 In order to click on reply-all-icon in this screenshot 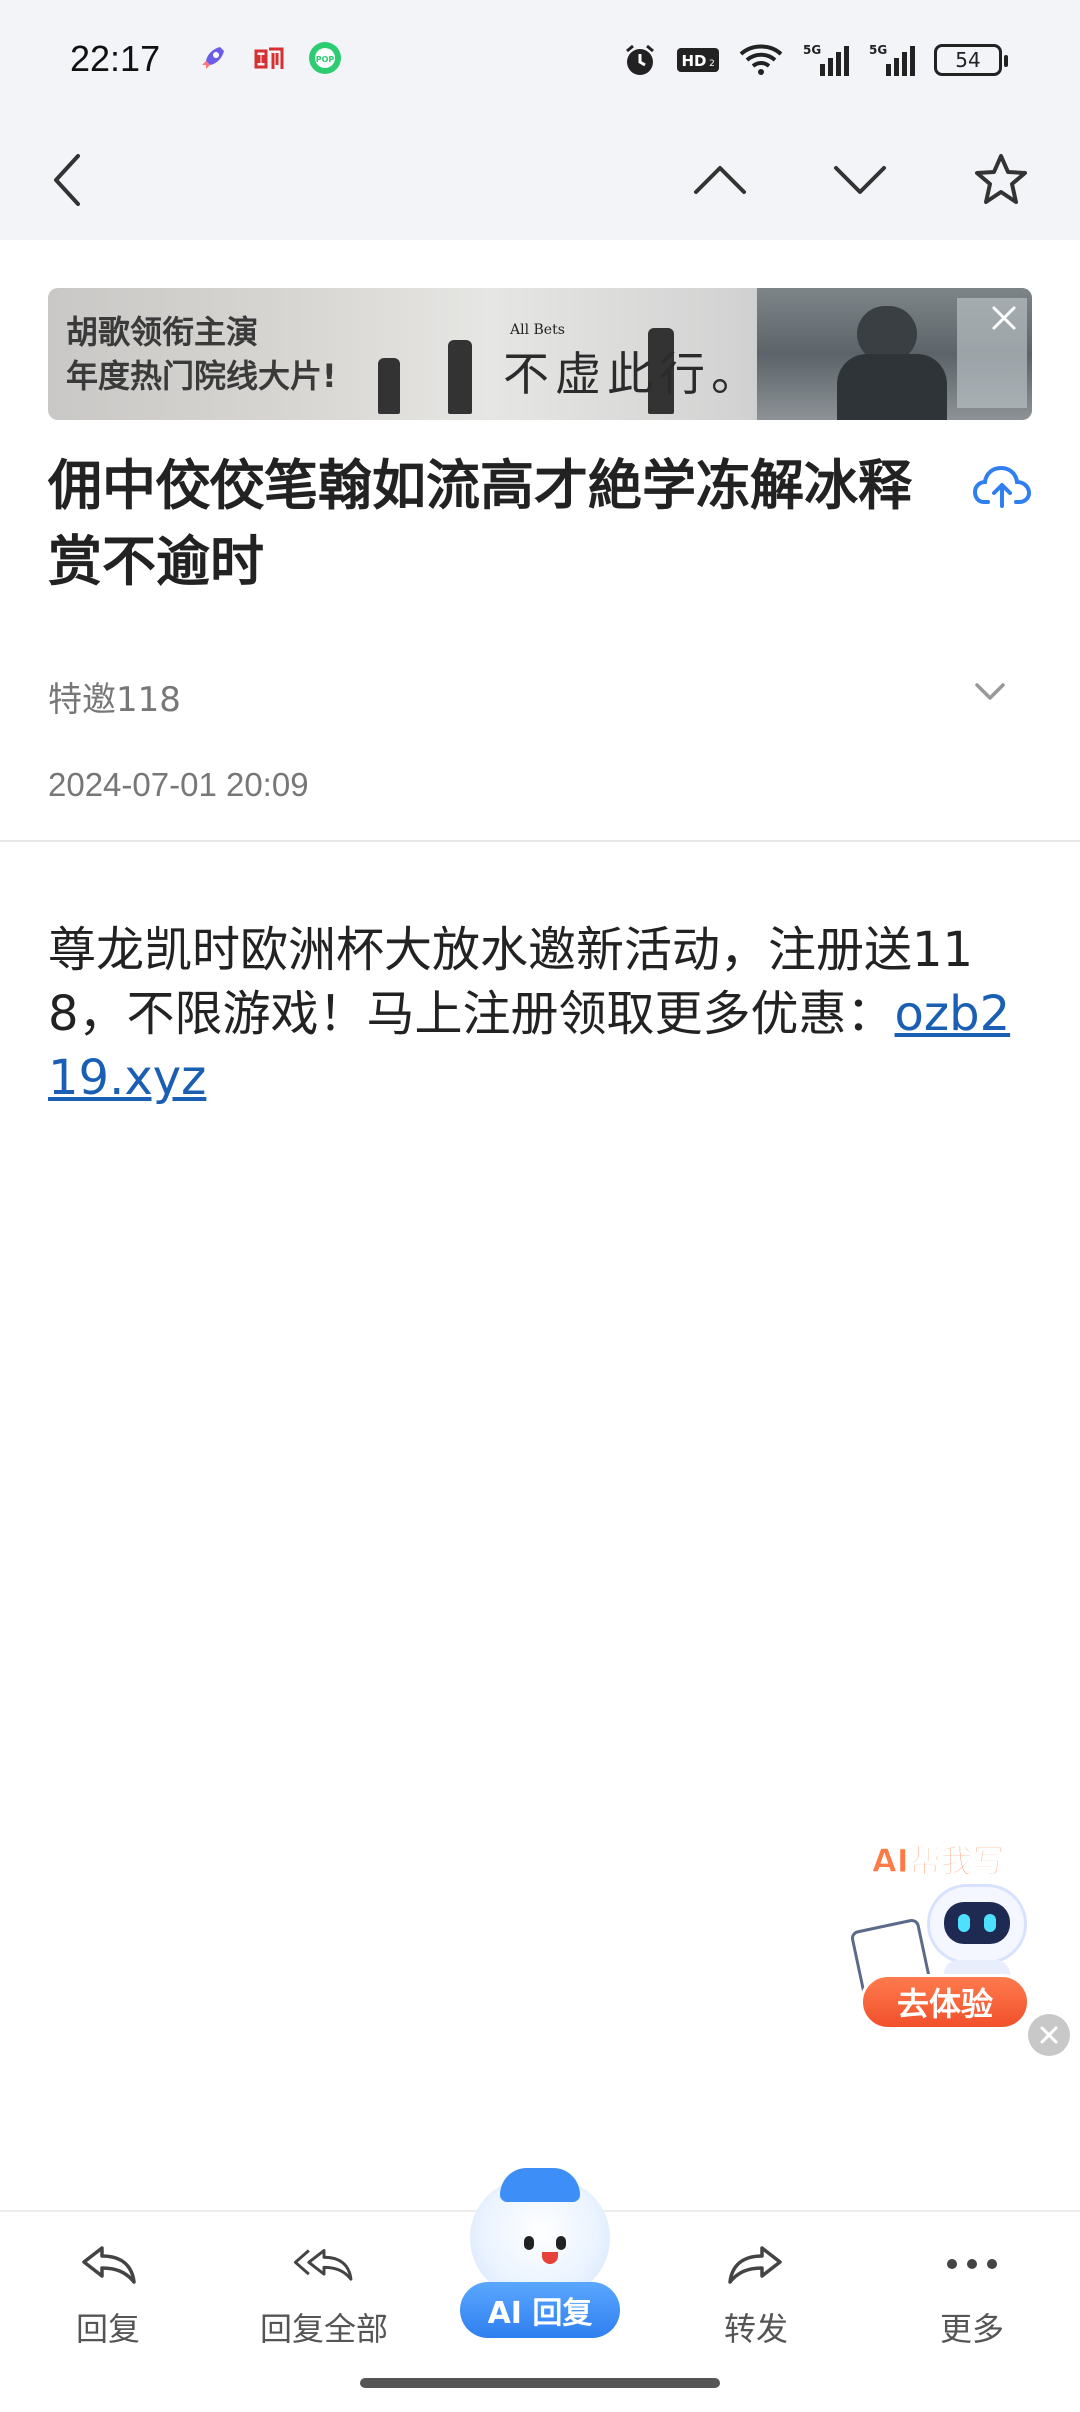, I will do `click(324, 2264)`.